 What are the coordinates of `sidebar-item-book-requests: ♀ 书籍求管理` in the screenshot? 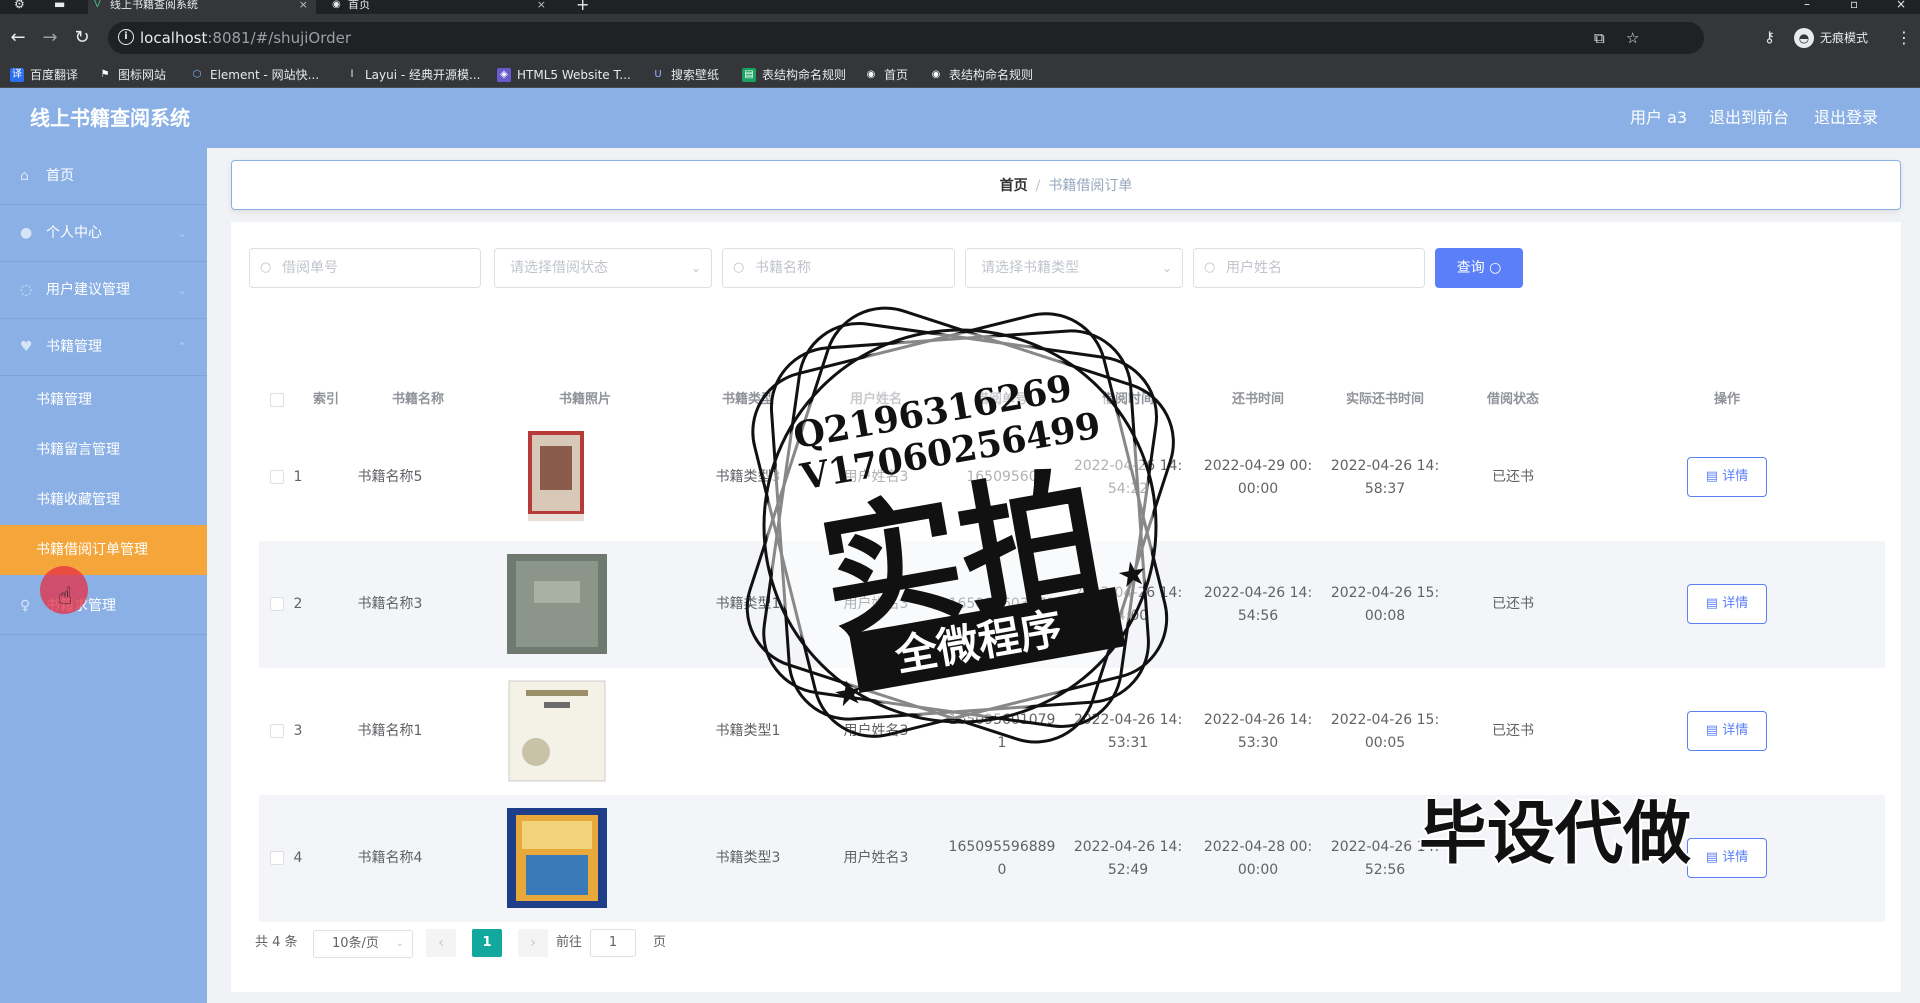 It's located at (103, 606).